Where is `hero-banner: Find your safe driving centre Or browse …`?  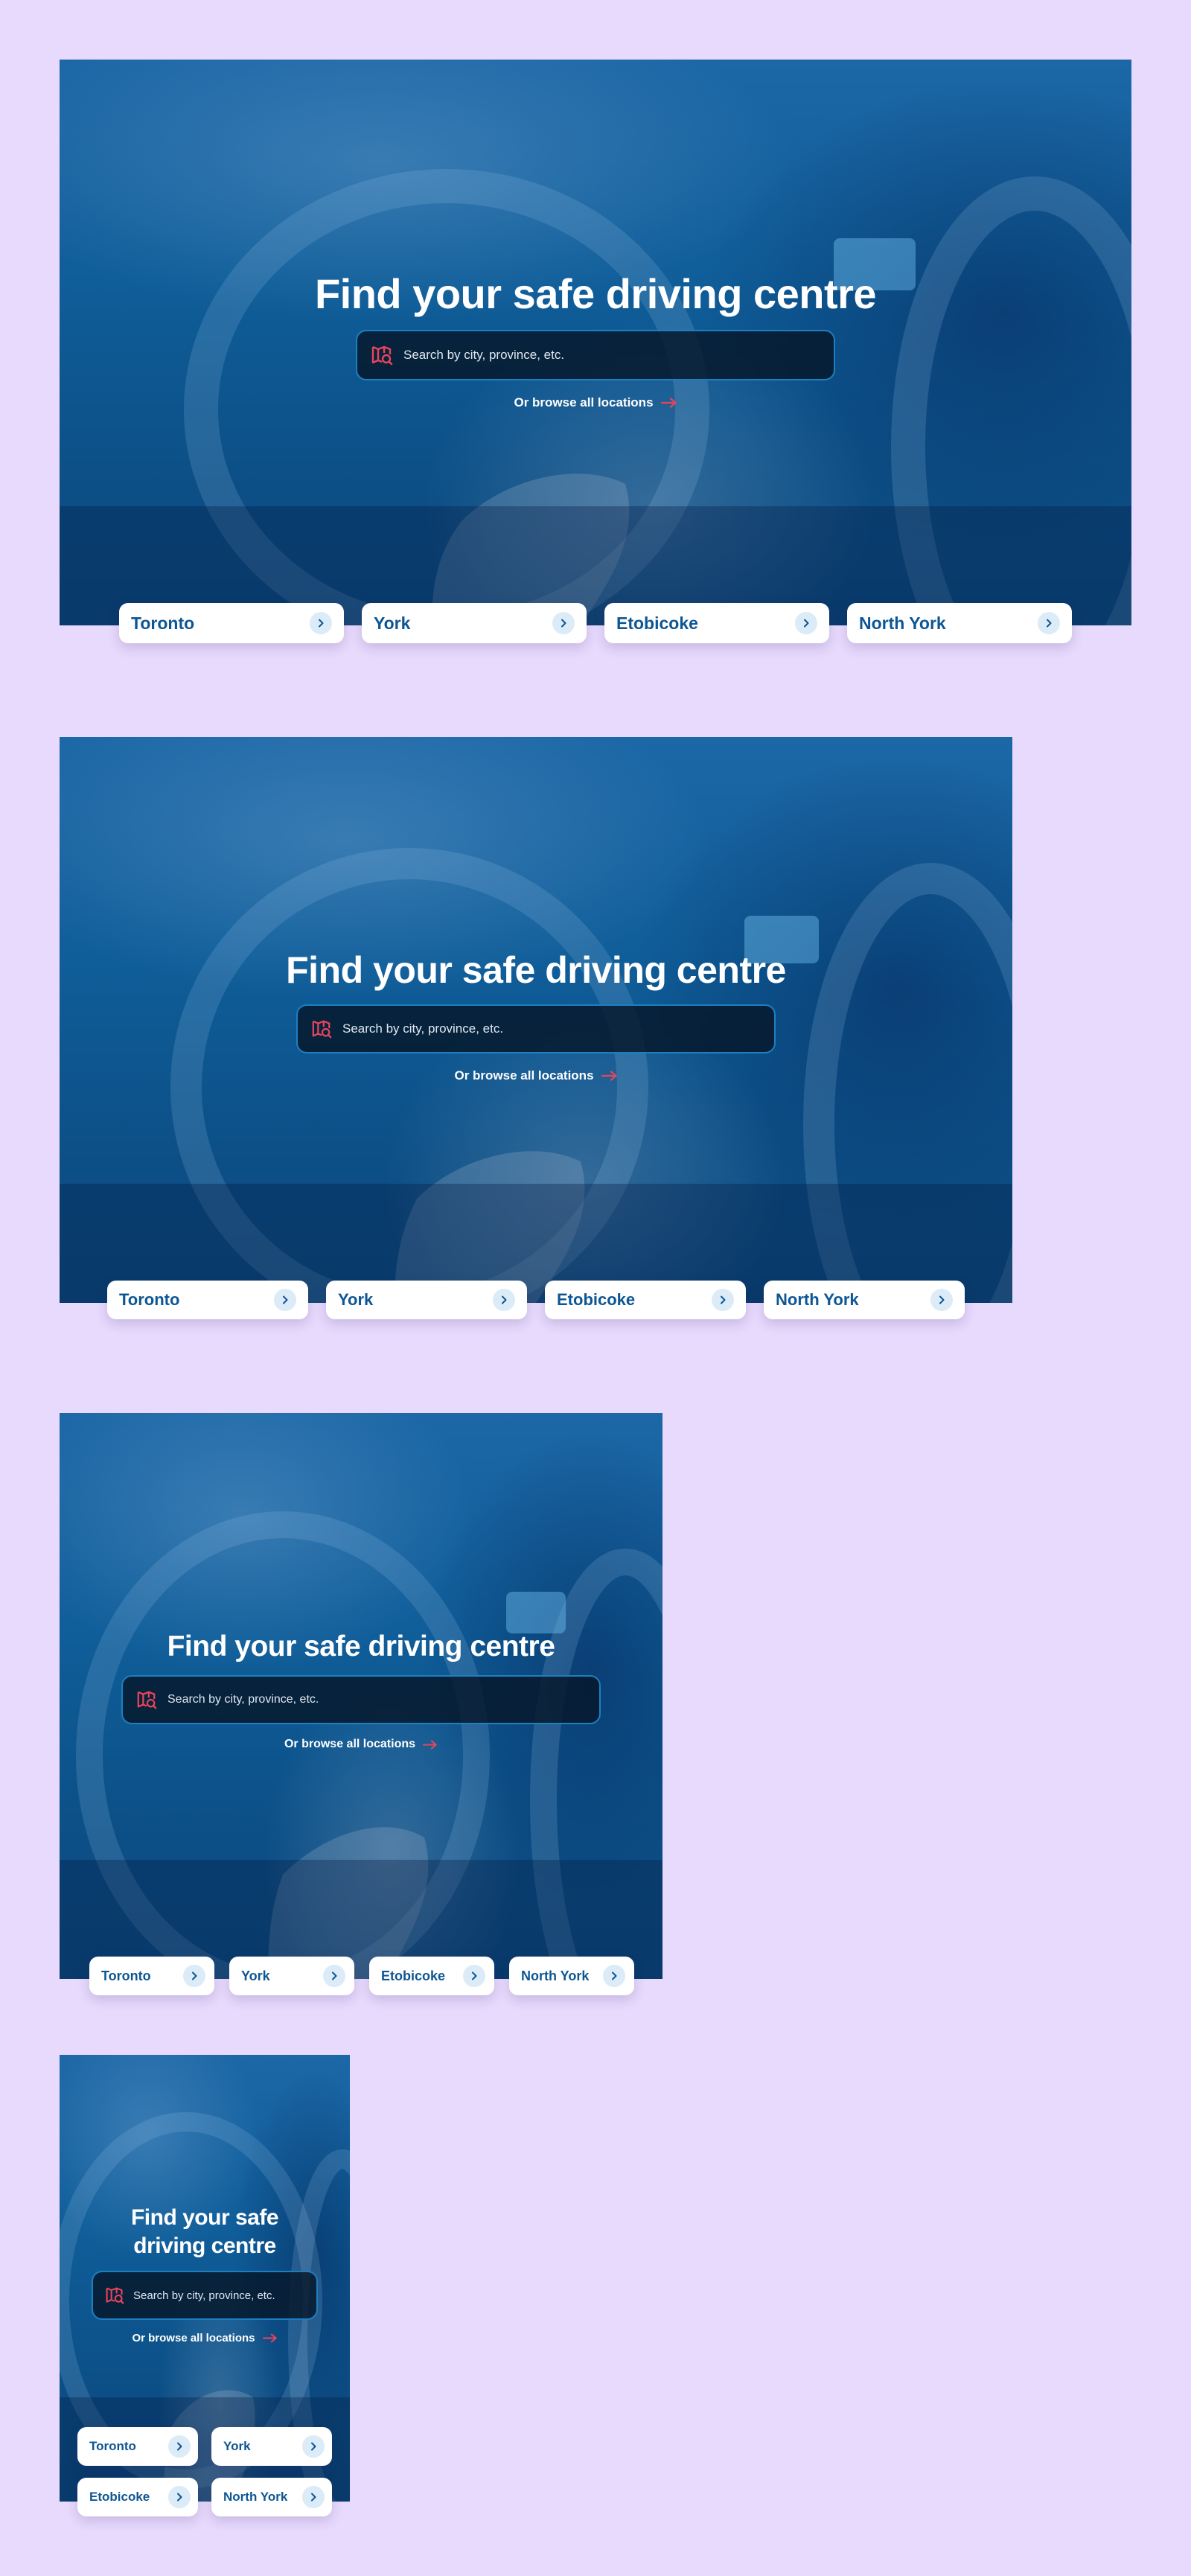
hero-banner: Find your safe driving centre Or browse … is located at coordinates (361, 1696).